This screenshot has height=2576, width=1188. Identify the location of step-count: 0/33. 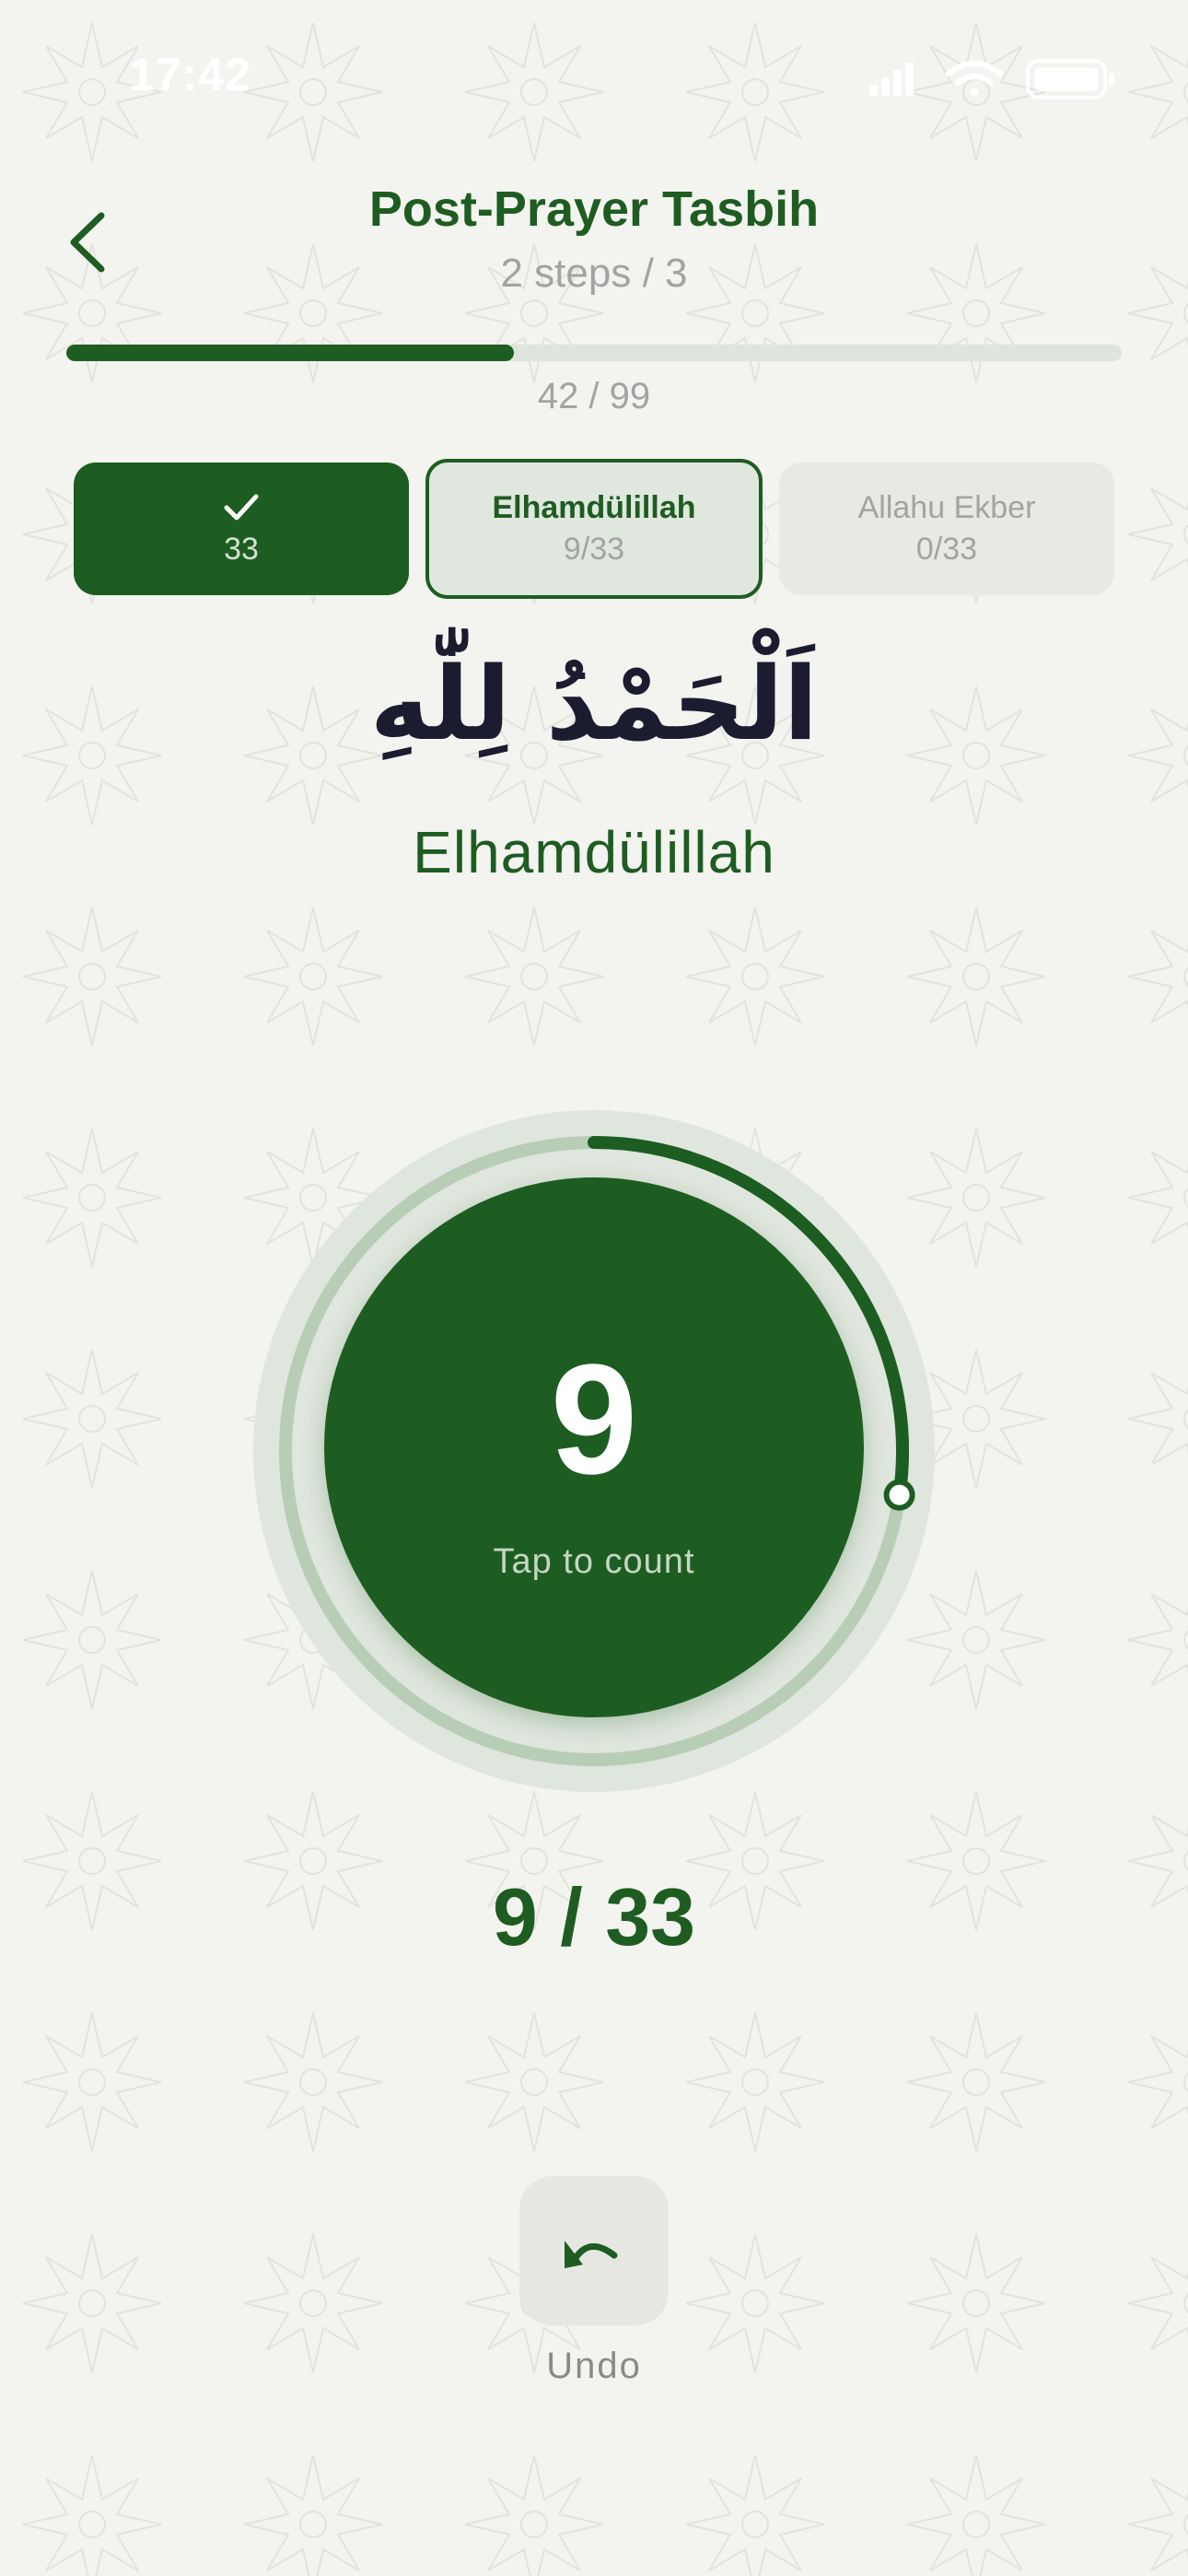
(946, 549).